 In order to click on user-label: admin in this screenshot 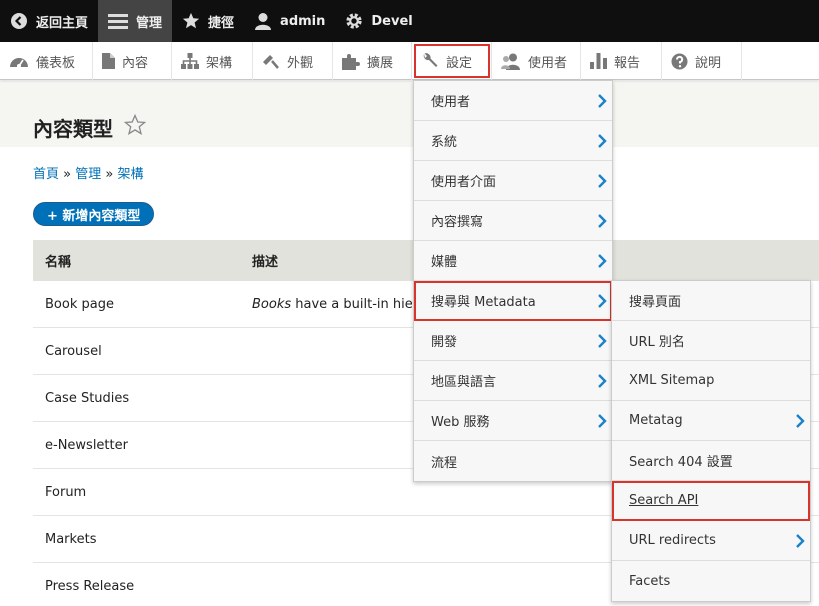, I will do `click(303, 21)`.